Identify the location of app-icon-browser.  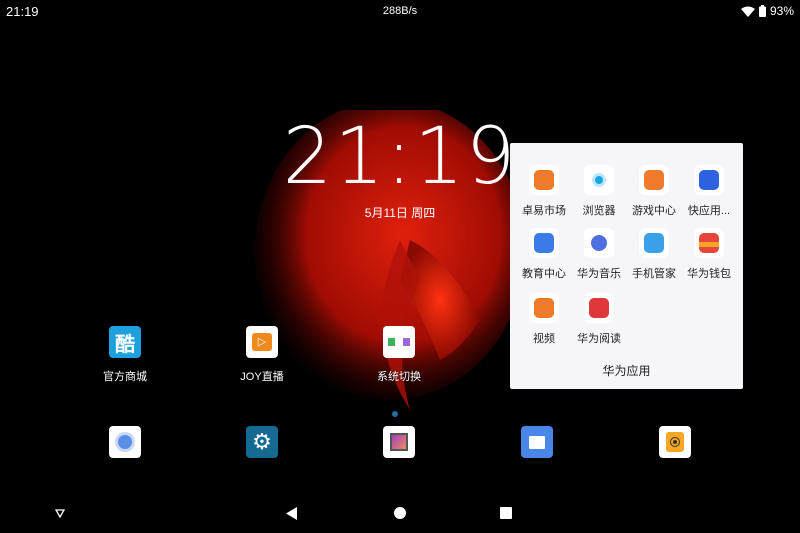
(599, 180).